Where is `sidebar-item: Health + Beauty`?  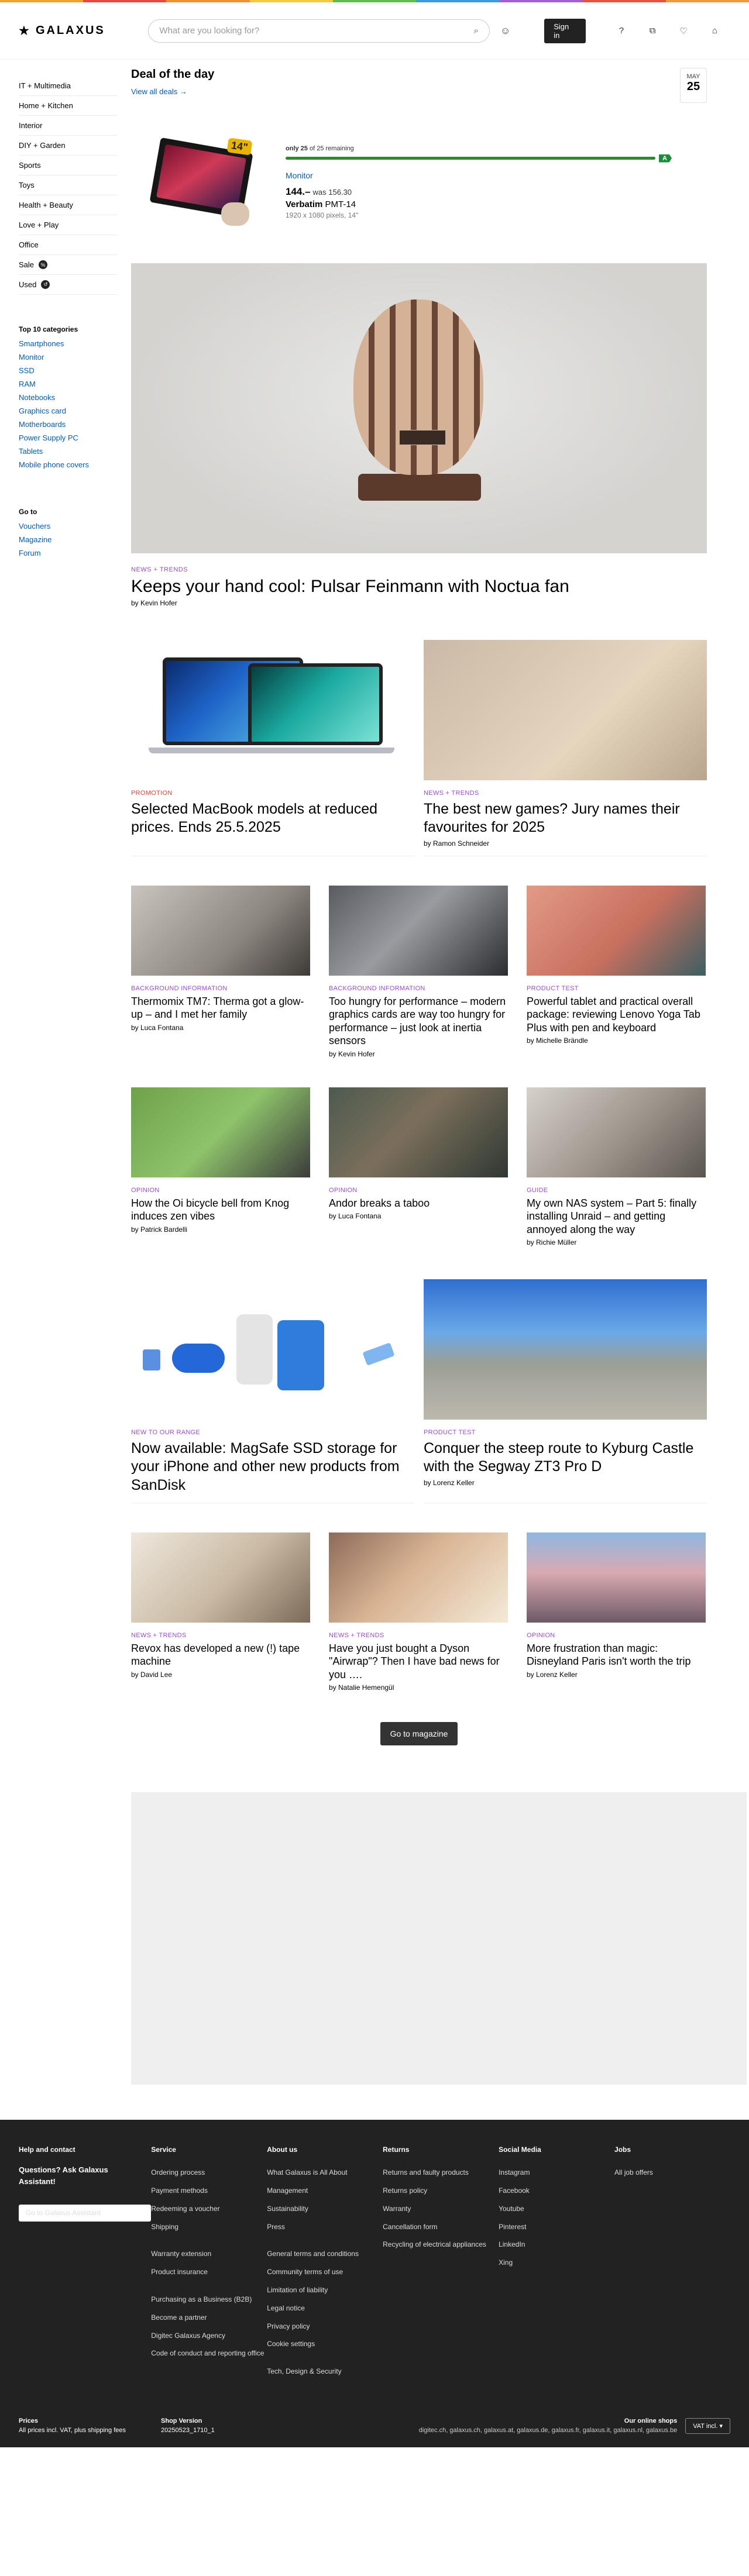
sidebar-item: Health + Beauty is located at coordinates (68, 205).